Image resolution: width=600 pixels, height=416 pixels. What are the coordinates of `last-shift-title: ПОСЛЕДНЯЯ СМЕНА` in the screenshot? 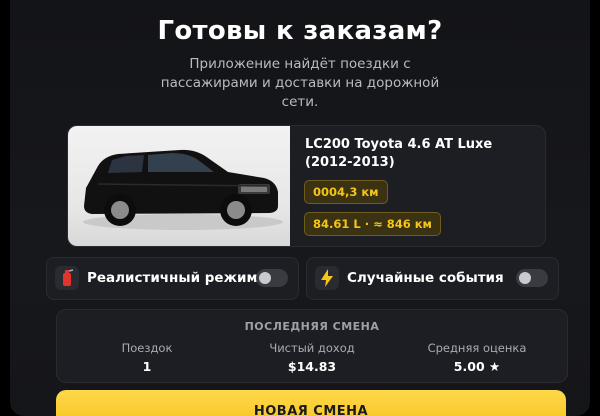 It's located at (312, 326).